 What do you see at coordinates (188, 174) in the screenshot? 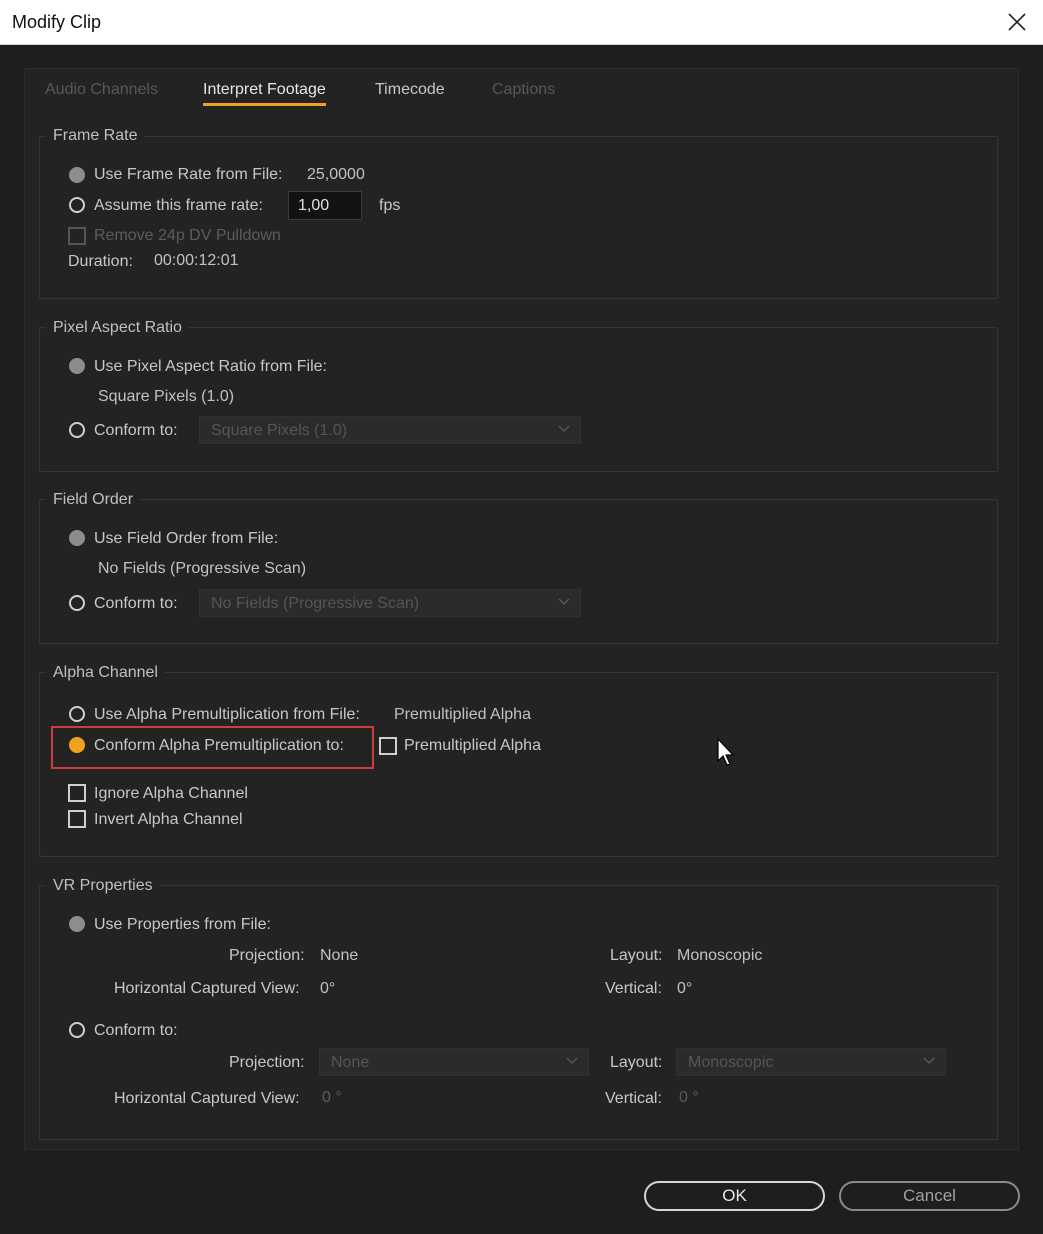
I see `frame-rate-from-file-label: Use Frame Rate from File:` at bounding box center [188, 174].